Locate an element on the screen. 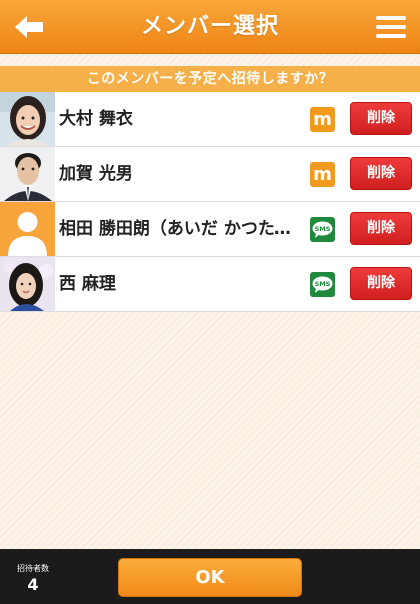  hamburger-menu-icon is located at coordinates (391, 27).